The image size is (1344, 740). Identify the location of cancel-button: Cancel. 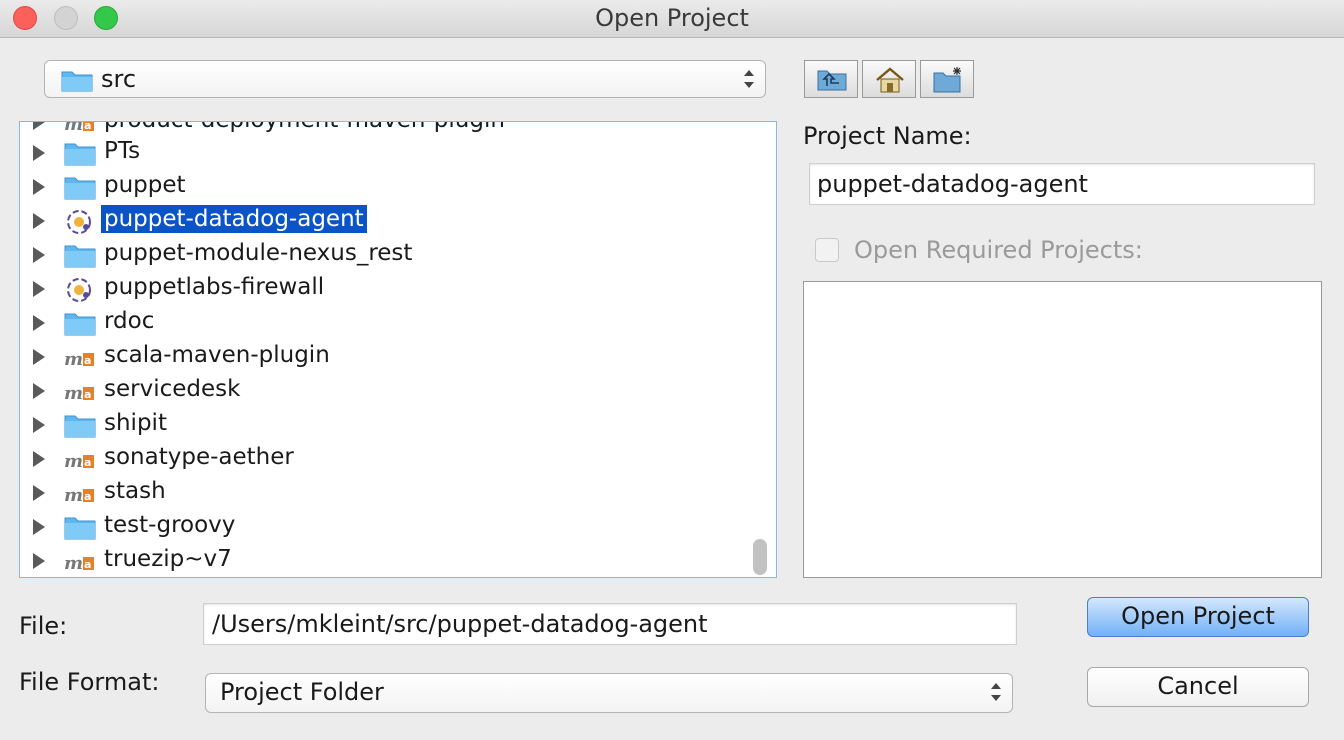
(1198, 687).